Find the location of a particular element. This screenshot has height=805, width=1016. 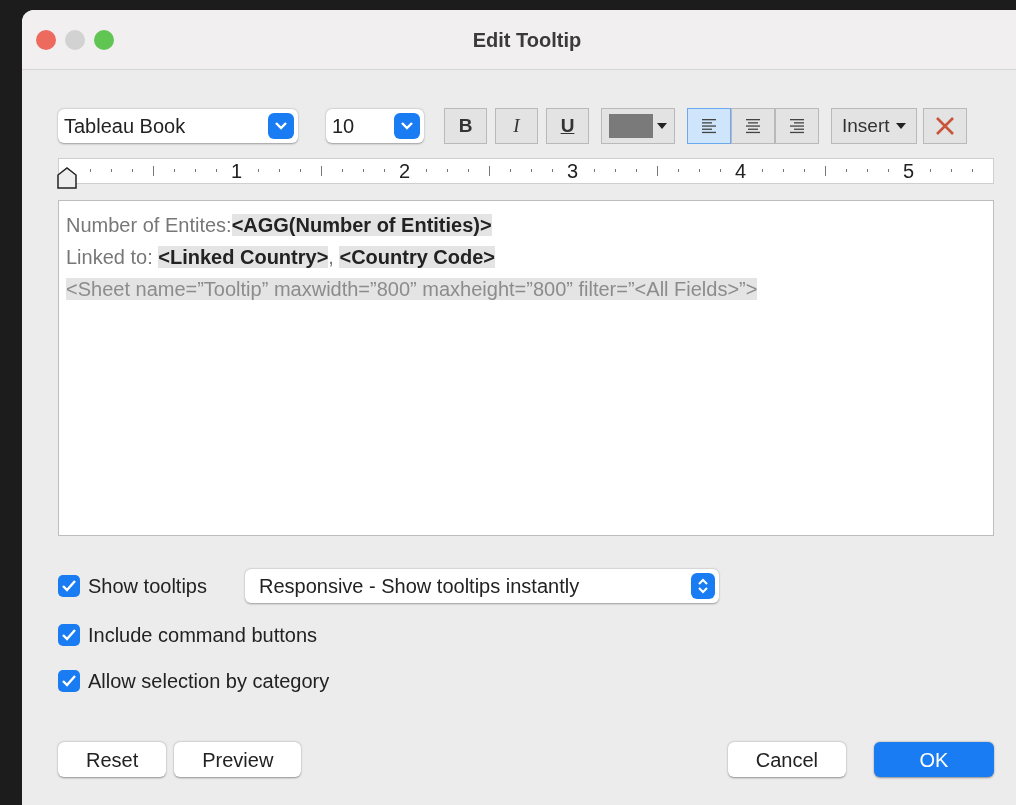

align-right-button is located at coordinates (797, 126).